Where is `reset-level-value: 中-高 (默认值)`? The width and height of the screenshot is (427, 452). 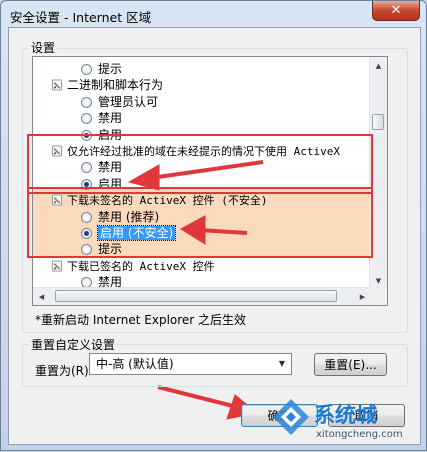 reset-level-value: 中-高 (默认值) is located at coordinates (135, 364).